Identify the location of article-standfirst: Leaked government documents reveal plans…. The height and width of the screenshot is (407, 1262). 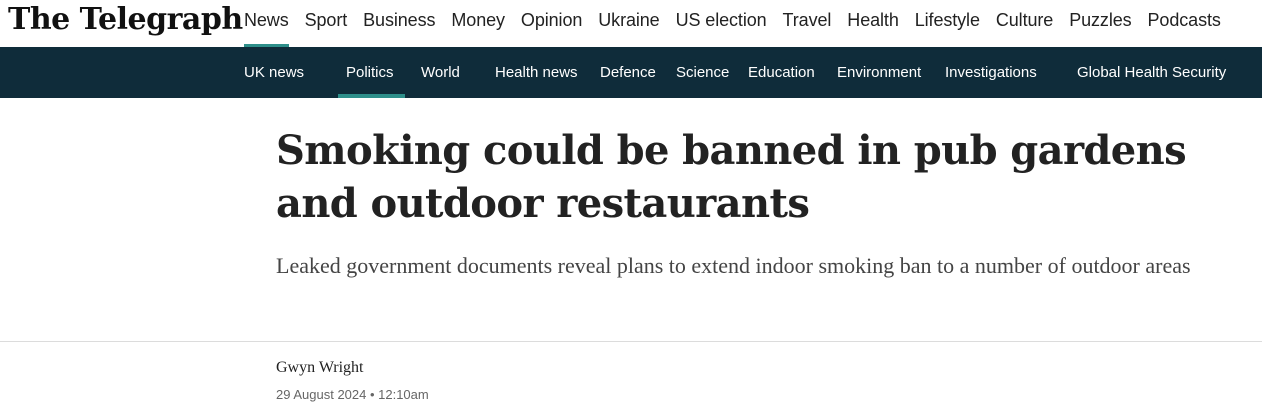
(733, 265).